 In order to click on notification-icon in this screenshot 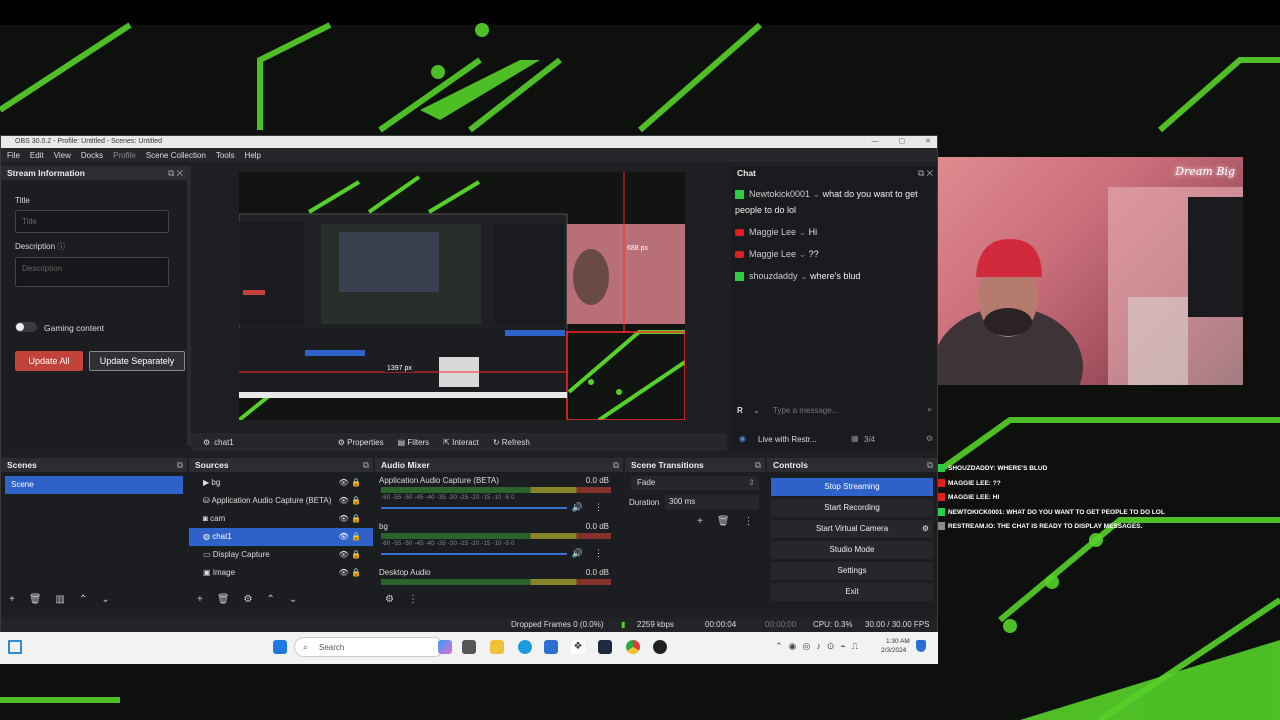, I will do `click(921, 646)`.